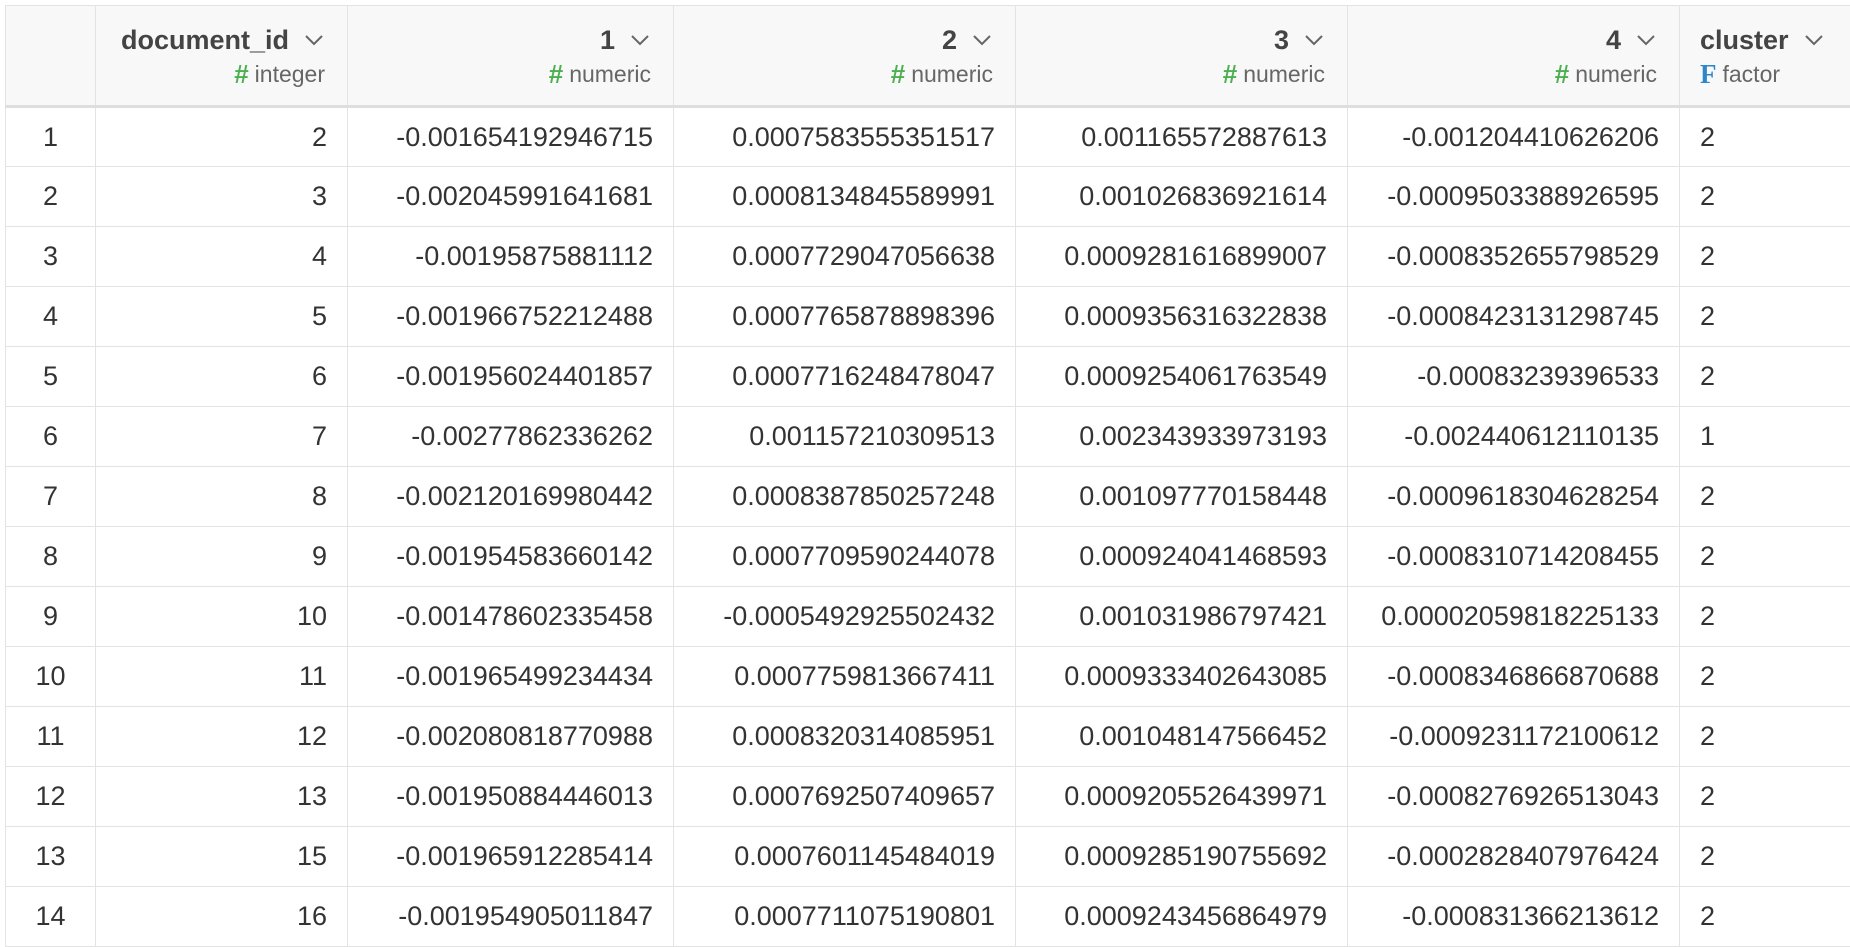 The width and height of the screenshot is (1850, 947). What do you see at coordinates (1182, 857) in the screenshot?
I see `table-cell: 0.0009285190755692` at bounding box center [1182, 857].